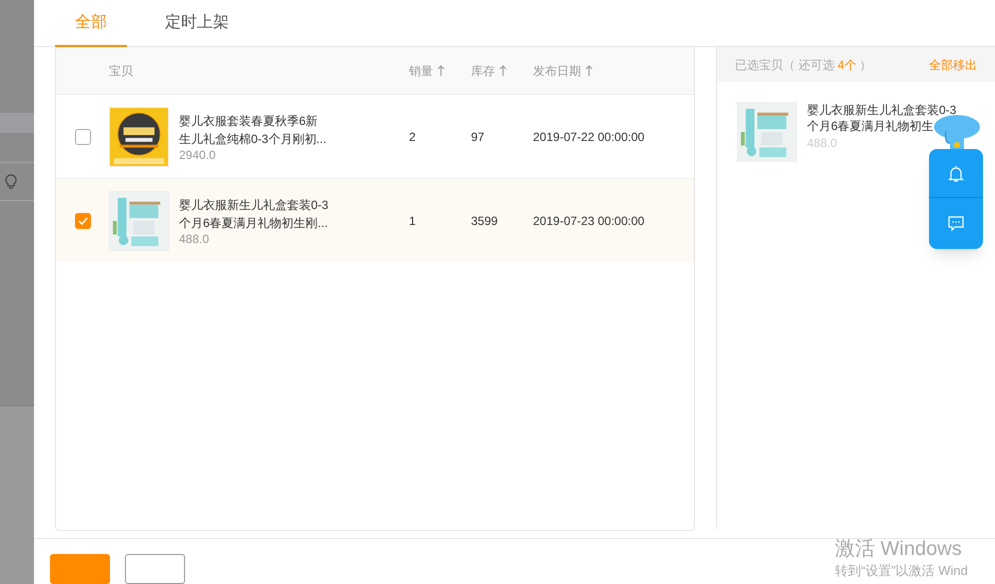 This screenshot has height=584, width=995. What do you see at coordinates (194, 239) in the screenshot?
I see `product-price: 488.0` at bounding box center [194, 239].